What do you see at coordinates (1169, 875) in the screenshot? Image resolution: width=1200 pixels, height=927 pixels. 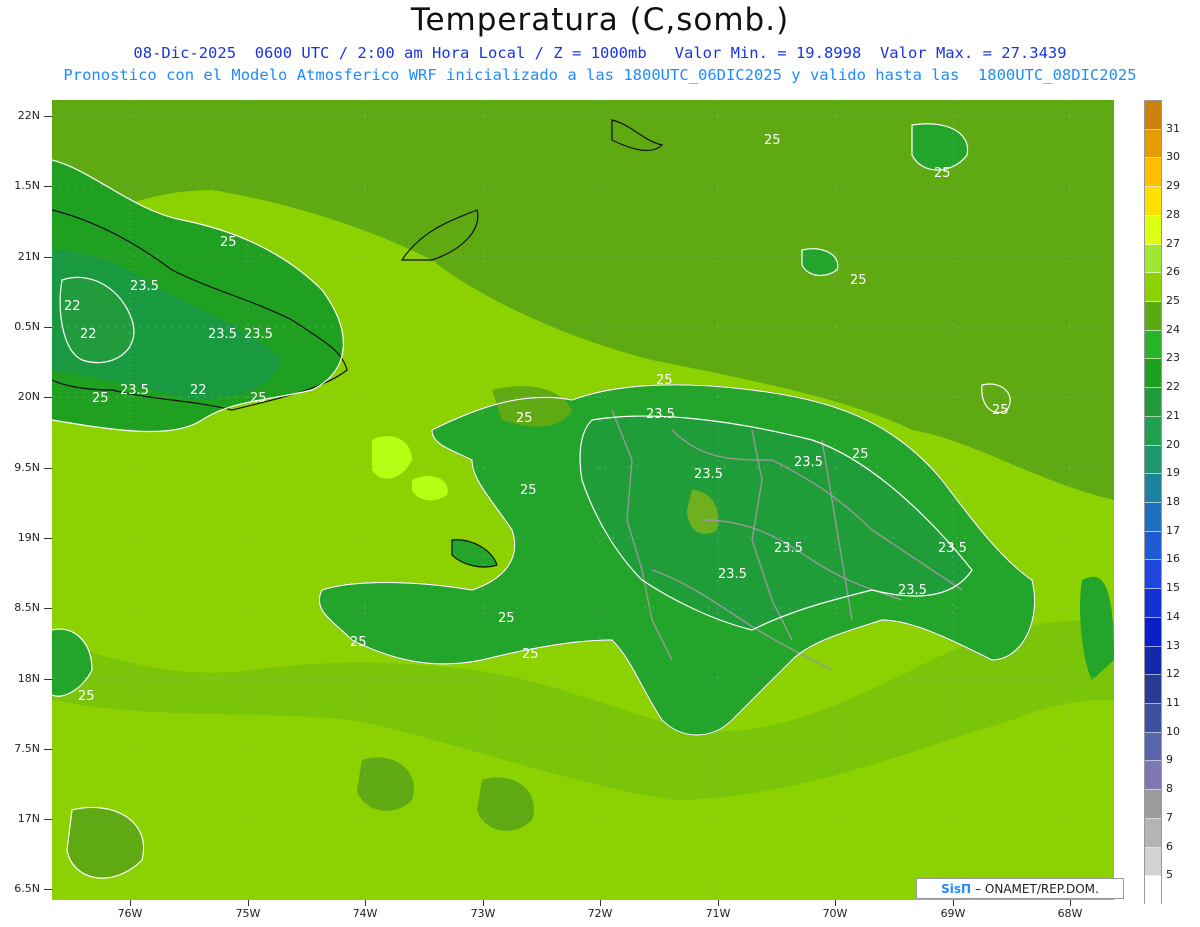 I see `colorbar-label: 5` at bounding box center [1169, 875].